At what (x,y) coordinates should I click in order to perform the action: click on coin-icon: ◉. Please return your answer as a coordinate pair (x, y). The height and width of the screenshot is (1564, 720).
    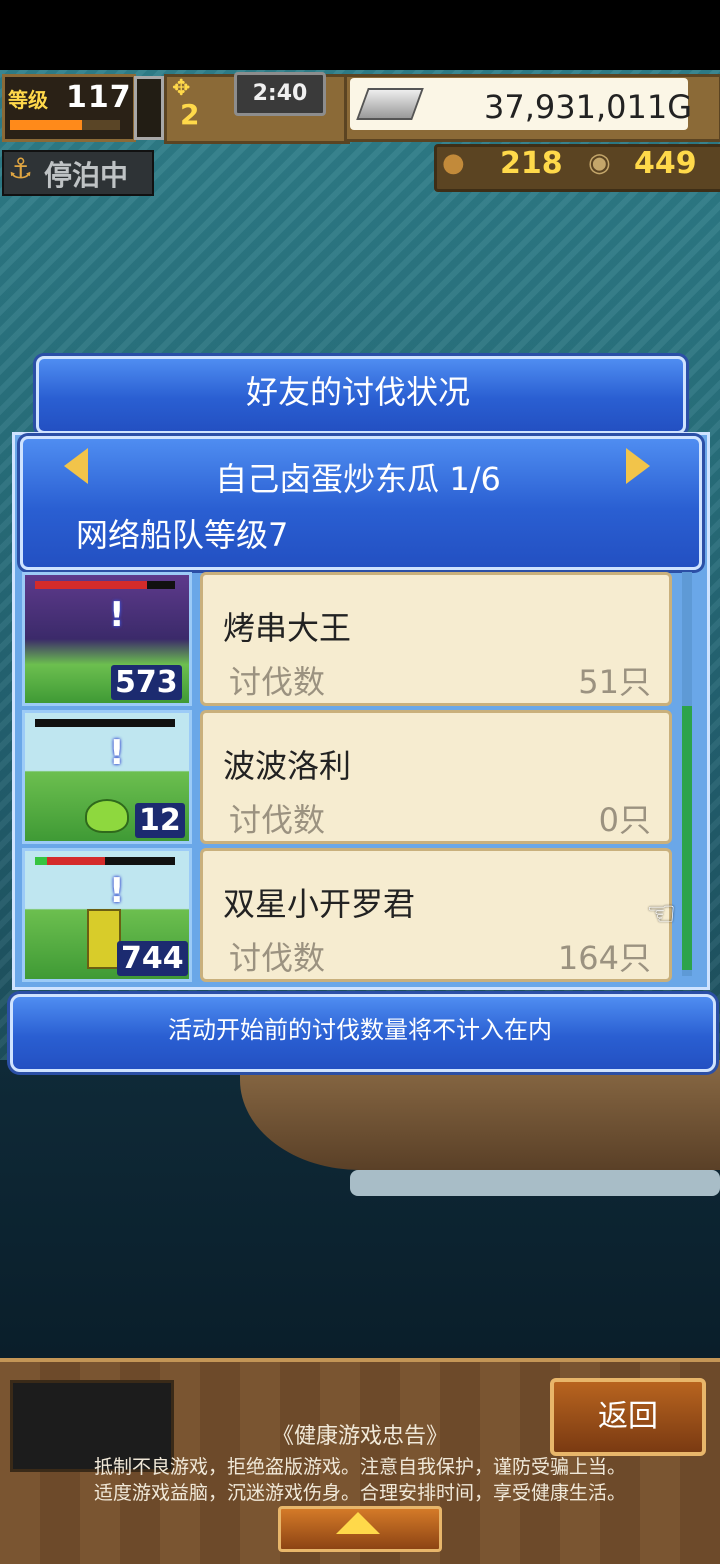
    Looking at the image, I should click on (599, 163).